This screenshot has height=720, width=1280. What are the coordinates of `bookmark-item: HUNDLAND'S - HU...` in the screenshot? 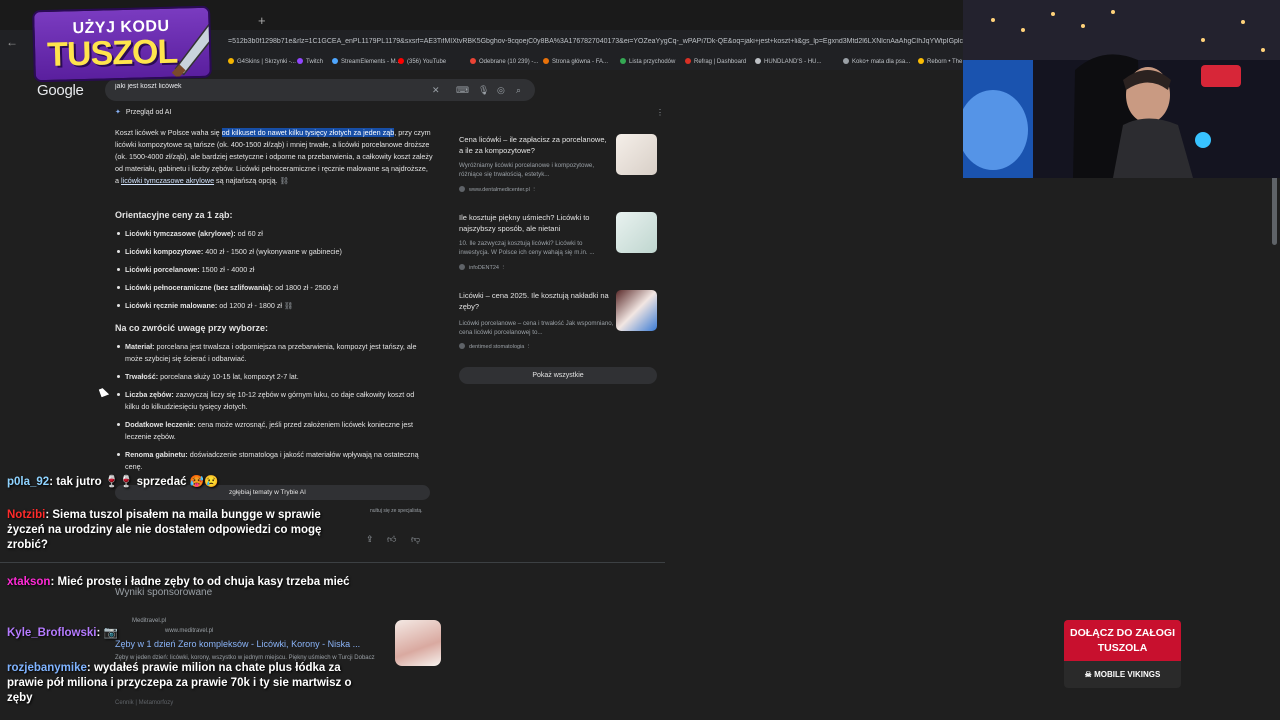 It's located at (788, 61).